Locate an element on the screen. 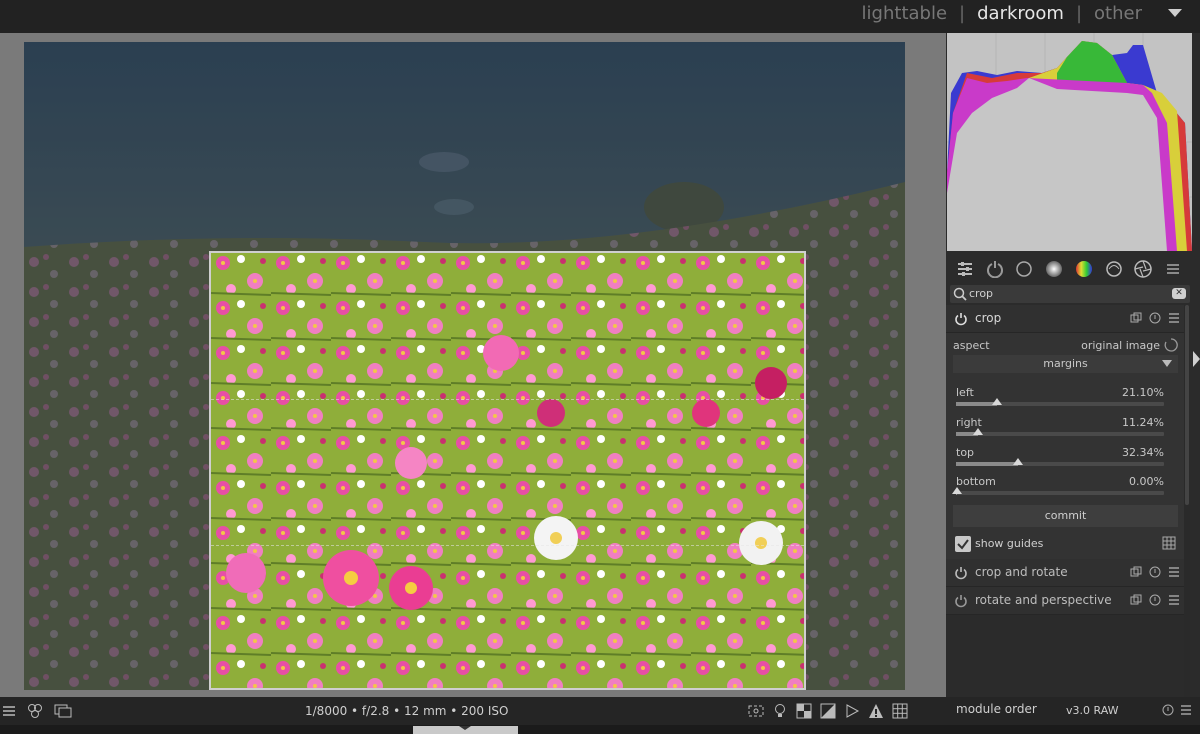 The height and width of the screenshot is (734, 1200). module-order-label: module order is located at coordinates (996, 709).